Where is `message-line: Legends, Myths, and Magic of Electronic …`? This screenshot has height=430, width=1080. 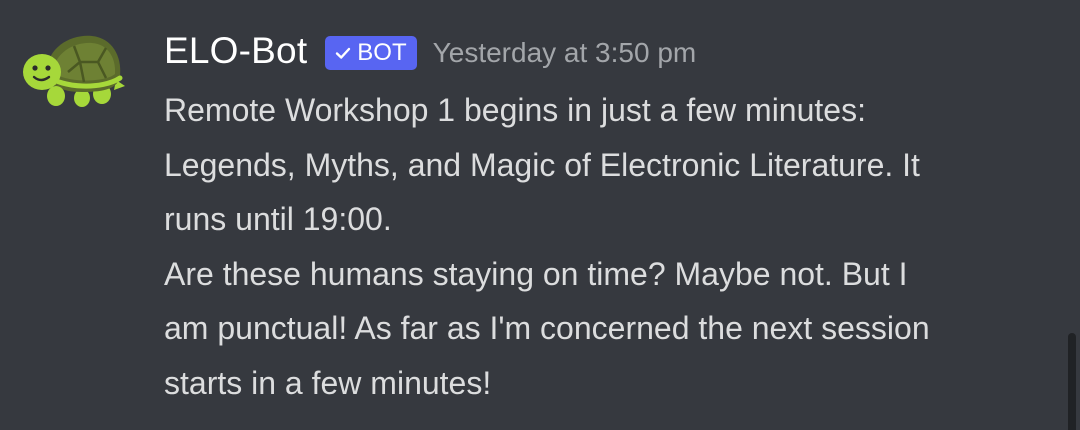
message-line: Legends, Myths, and Magic of Electronic … is located at coordinates (542, 164).